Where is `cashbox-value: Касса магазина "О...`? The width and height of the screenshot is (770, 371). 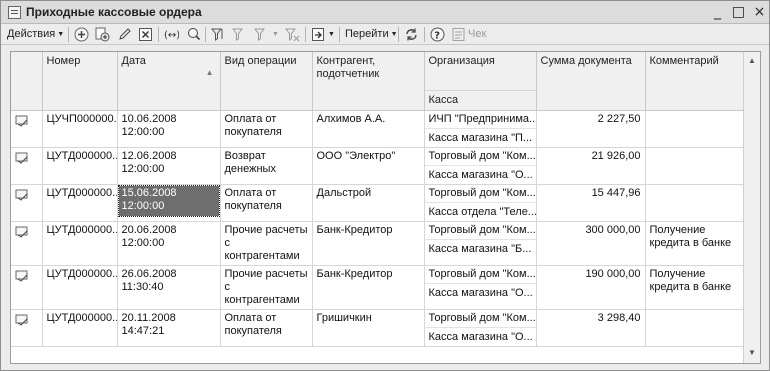 cashbox-value: Касса магазина "О... is located at coordinates (479, 173).